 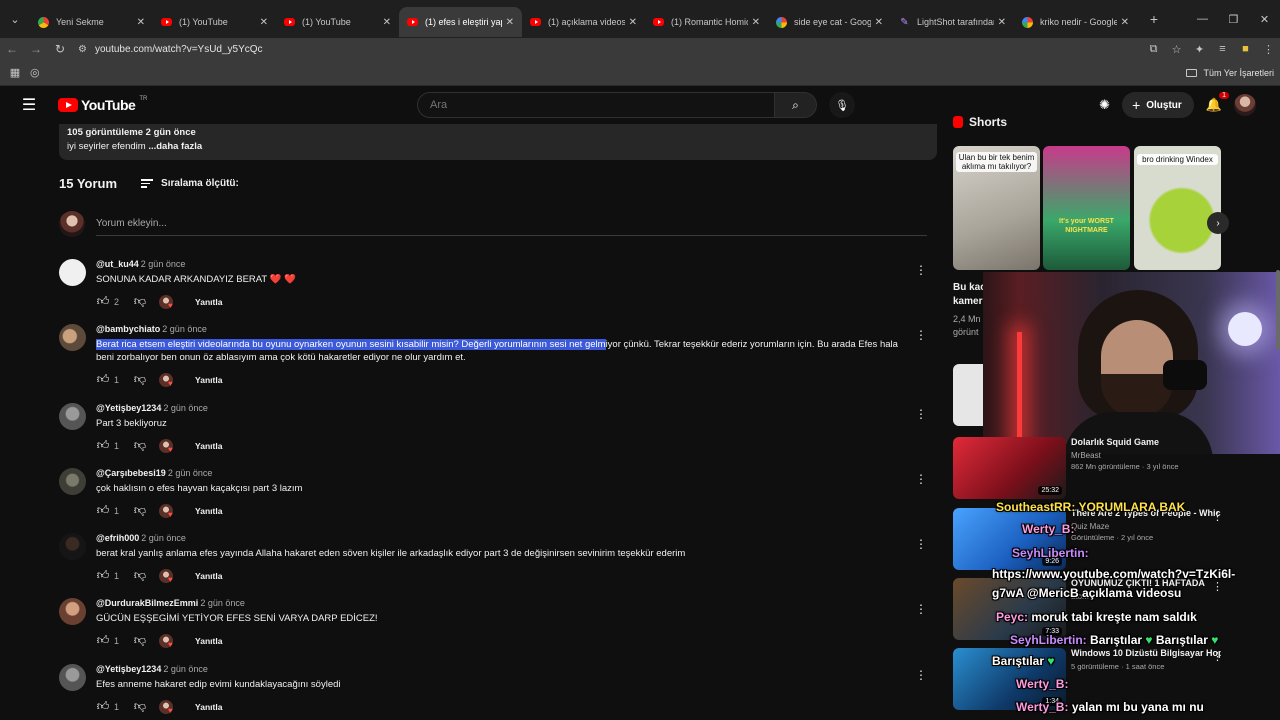 What do you see at coordinates (506, 473) in the screenshot?
I see `comment-author: @Çarşıbebesi19 2 gün önce` at bounding box center [506, 473].